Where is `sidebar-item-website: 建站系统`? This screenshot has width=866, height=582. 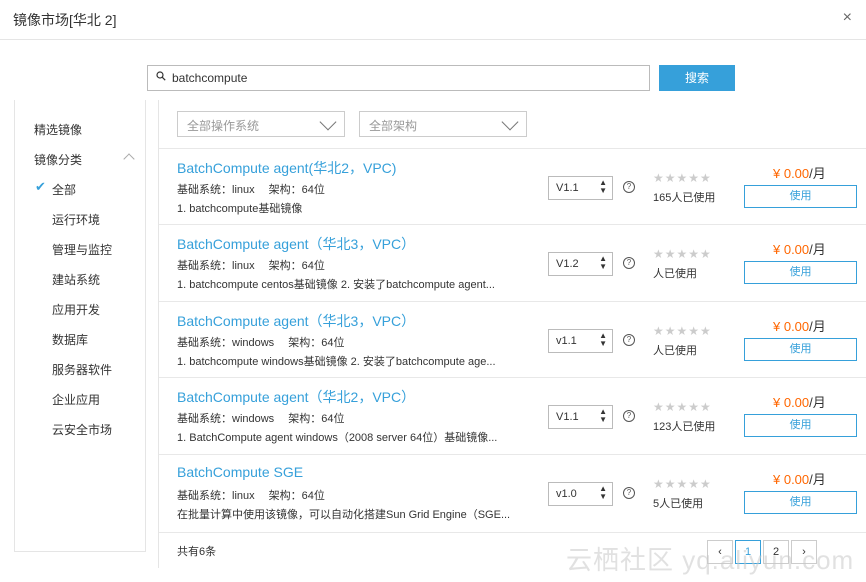
sidebar-item-website: 建站系统 is located at coordinates (76, 279).